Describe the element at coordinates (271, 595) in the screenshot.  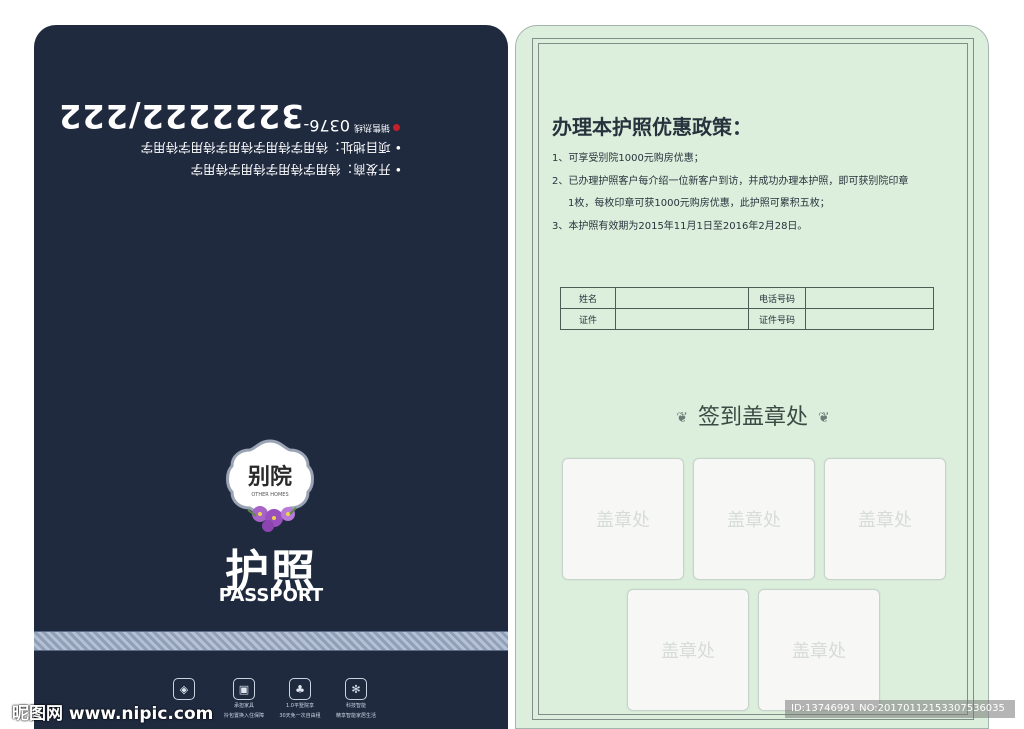
I see `passport-title-en: PASSPORT` at that location.